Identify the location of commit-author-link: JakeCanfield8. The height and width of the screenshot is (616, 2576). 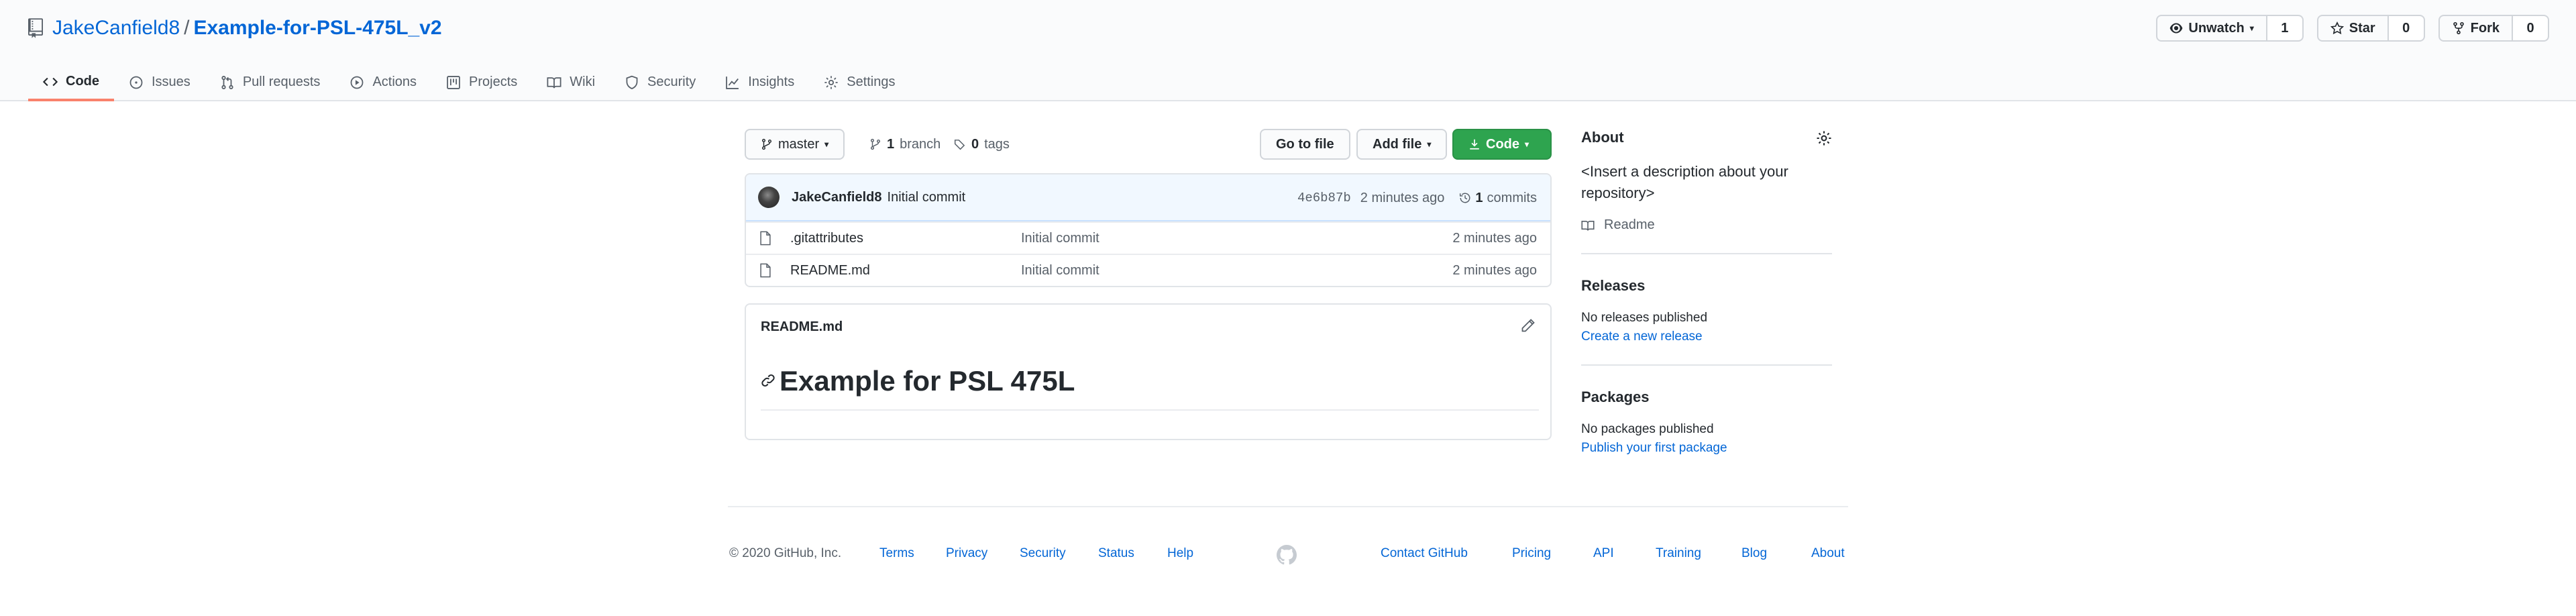
(837, 197).